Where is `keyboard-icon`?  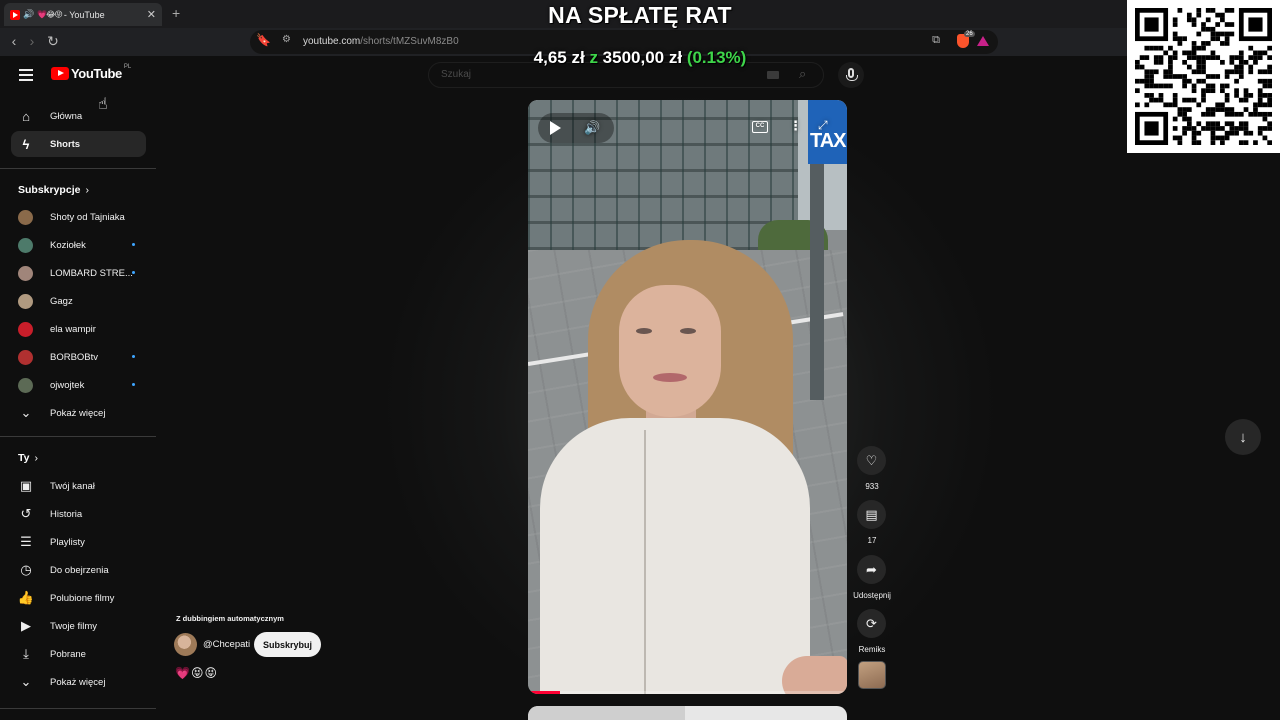
keyboard-icon is located at coordinates (773, 75).